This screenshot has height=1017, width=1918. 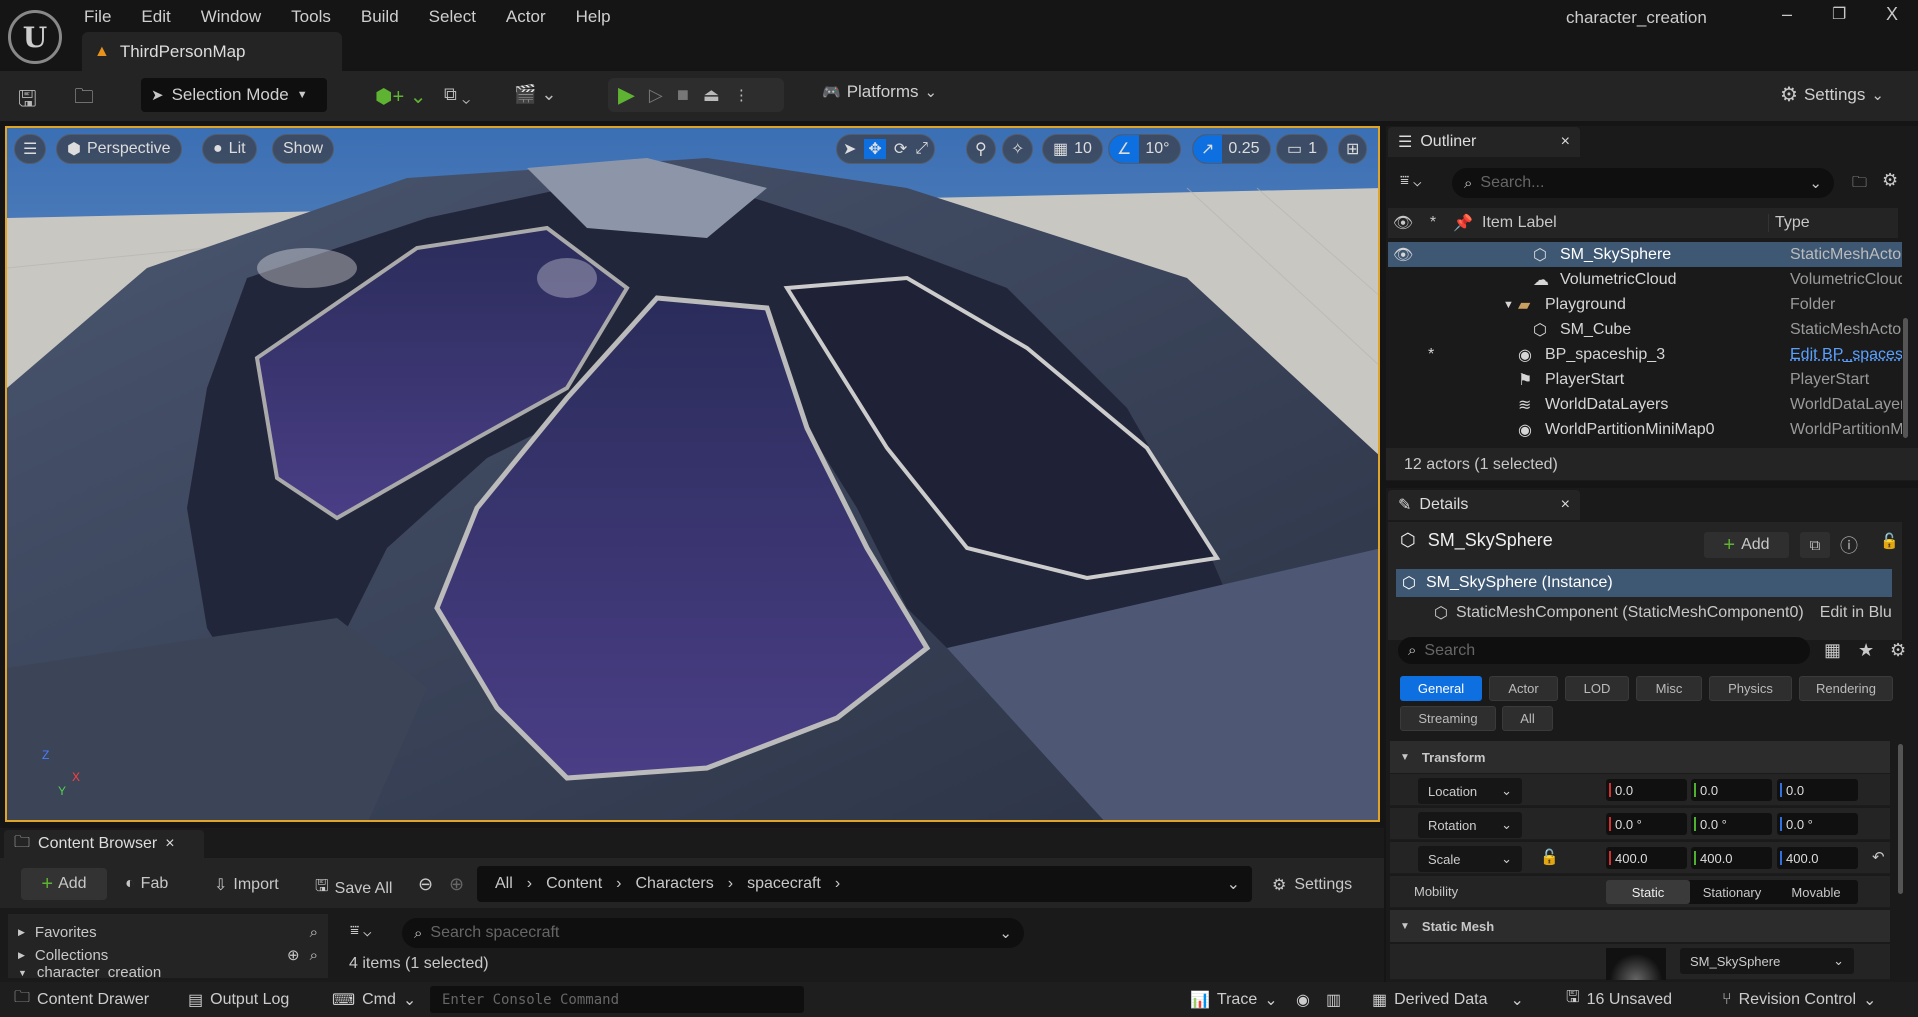 What do you see at coordinates (574, 884) in the screenshot?
I see `breadcrumb-content: Content` at bounding box center [574, 884].